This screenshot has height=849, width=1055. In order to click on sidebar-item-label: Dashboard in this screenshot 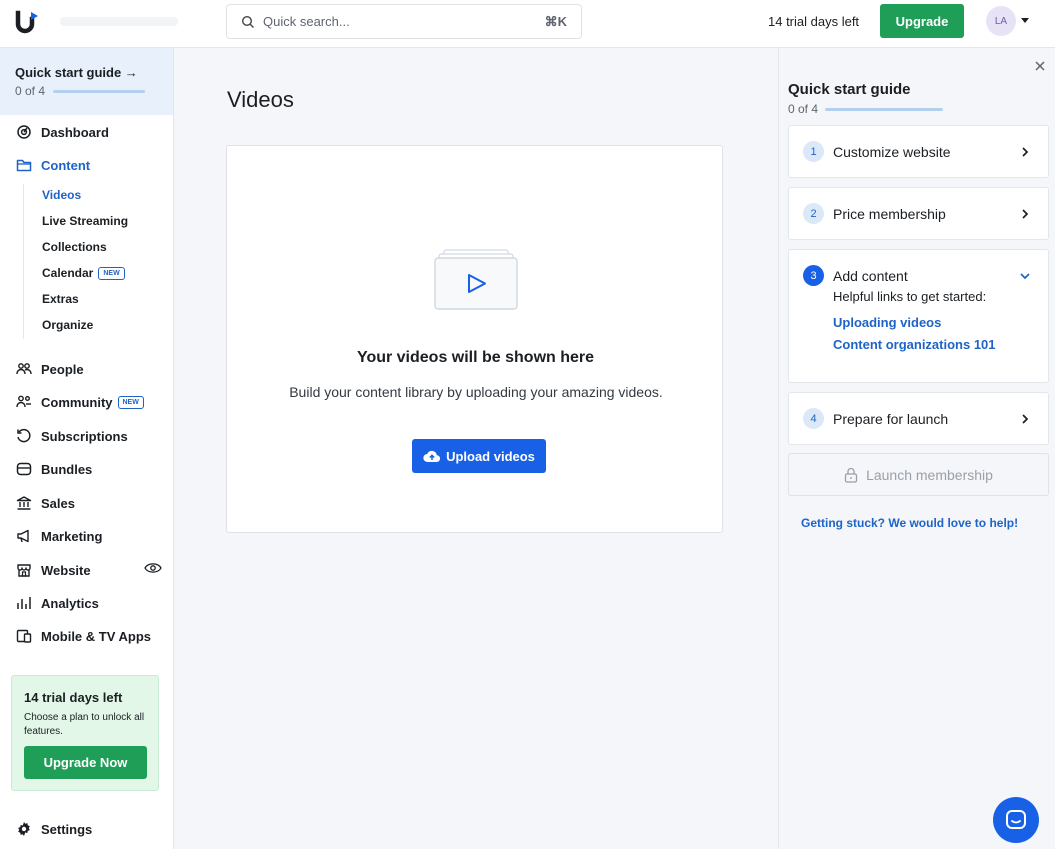, I will do `click(75, 132)`.